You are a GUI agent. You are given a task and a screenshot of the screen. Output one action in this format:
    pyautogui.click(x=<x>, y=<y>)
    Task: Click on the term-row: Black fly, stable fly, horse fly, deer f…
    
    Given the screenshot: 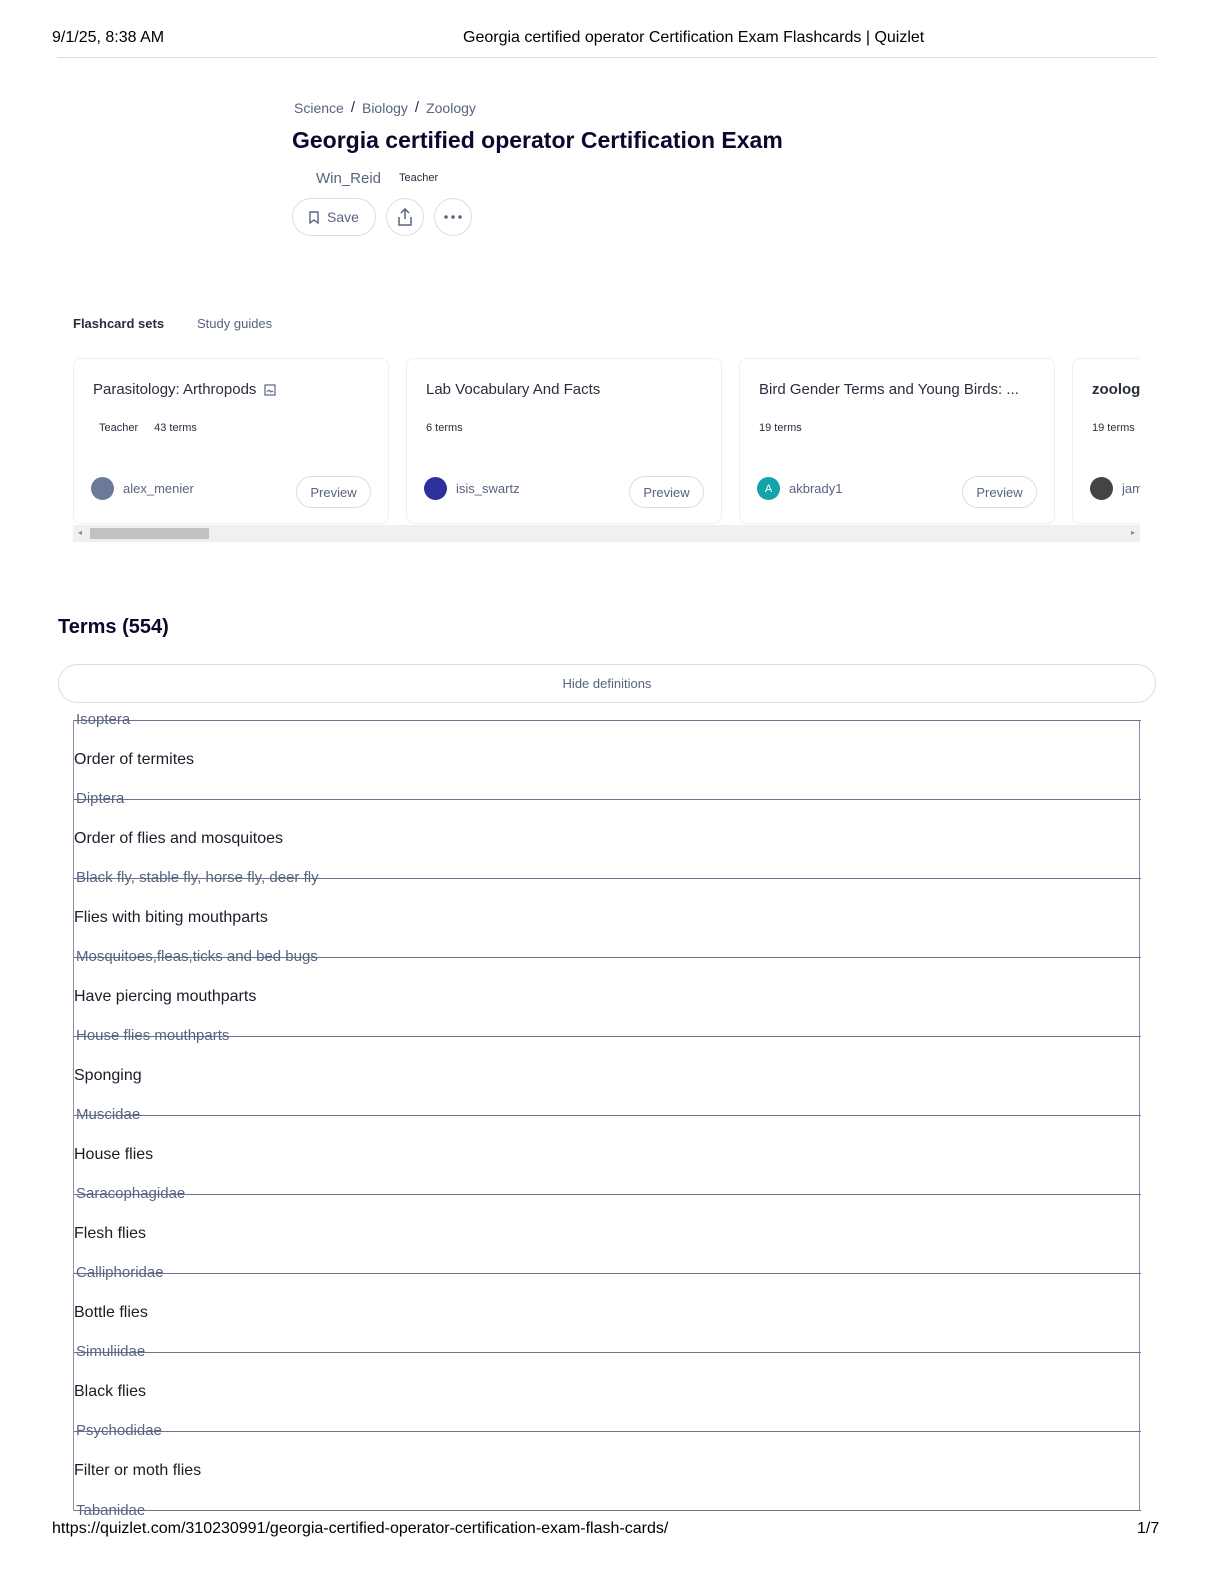 What is the action you would take?
    pyautogui.click(x=607, y=913)
    